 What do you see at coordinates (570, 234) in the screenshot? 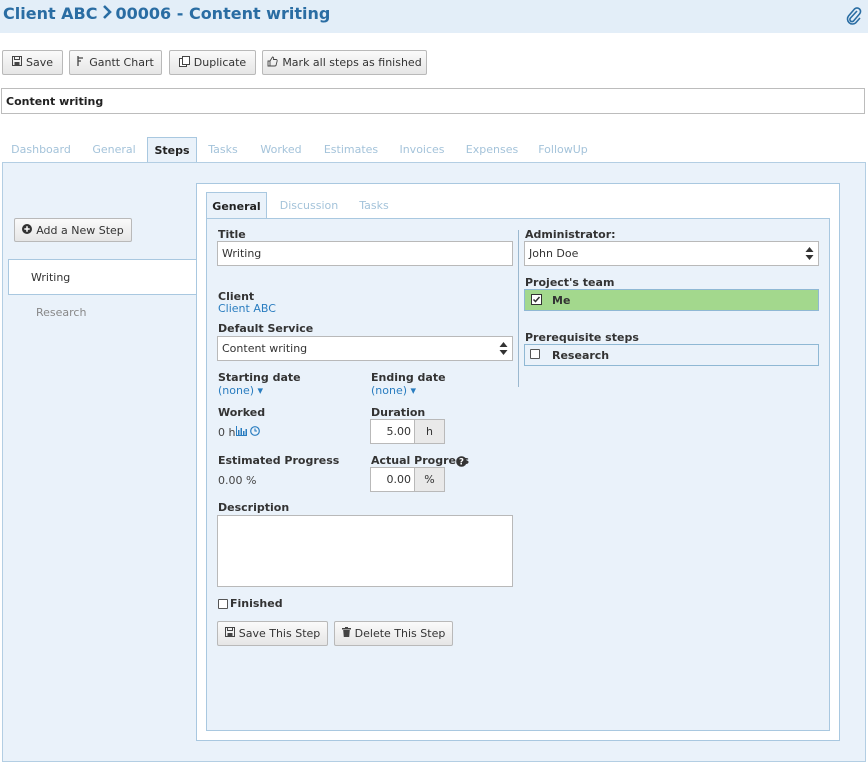
I see `administrator-label: Administrator:` at bounding box center [570, 234].